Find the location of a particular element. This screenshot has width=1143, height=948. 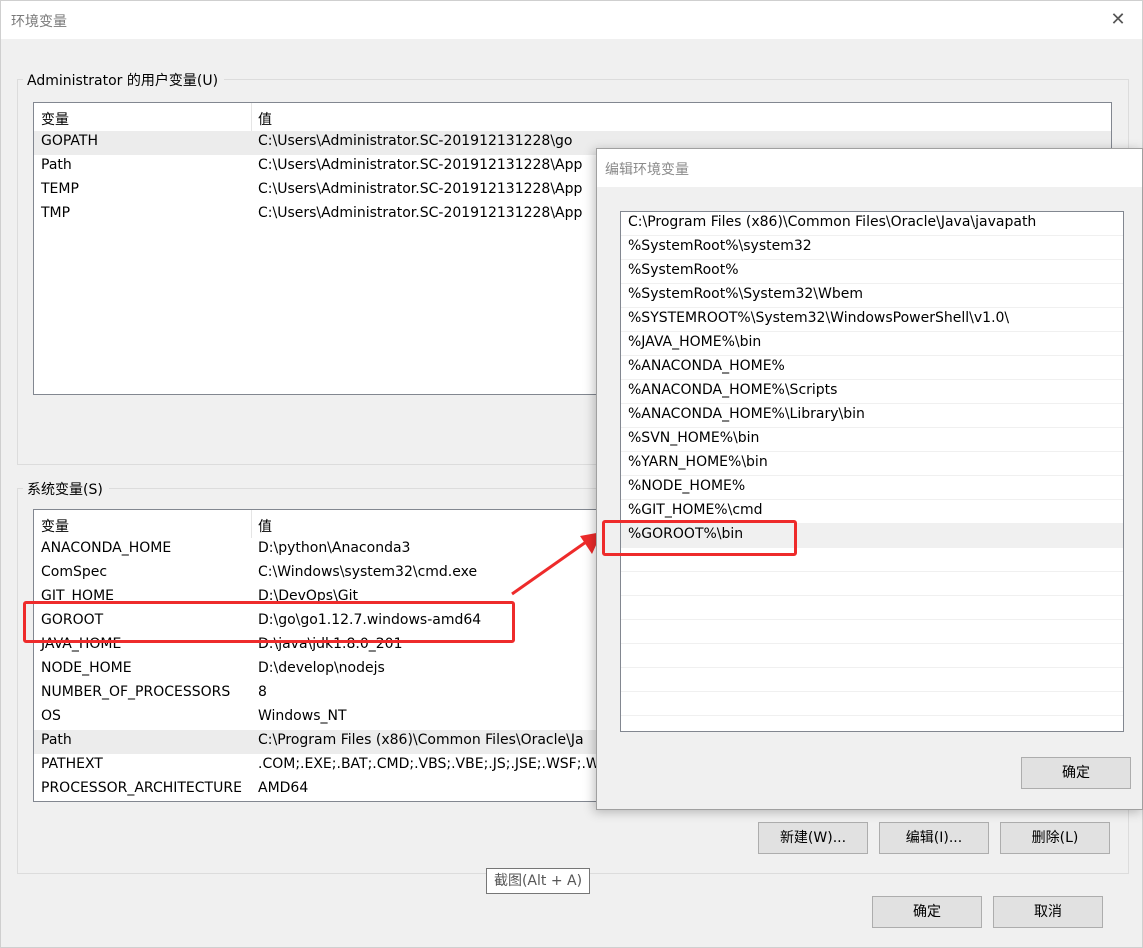

variable-name: OS is located at coordinates (51, 716).